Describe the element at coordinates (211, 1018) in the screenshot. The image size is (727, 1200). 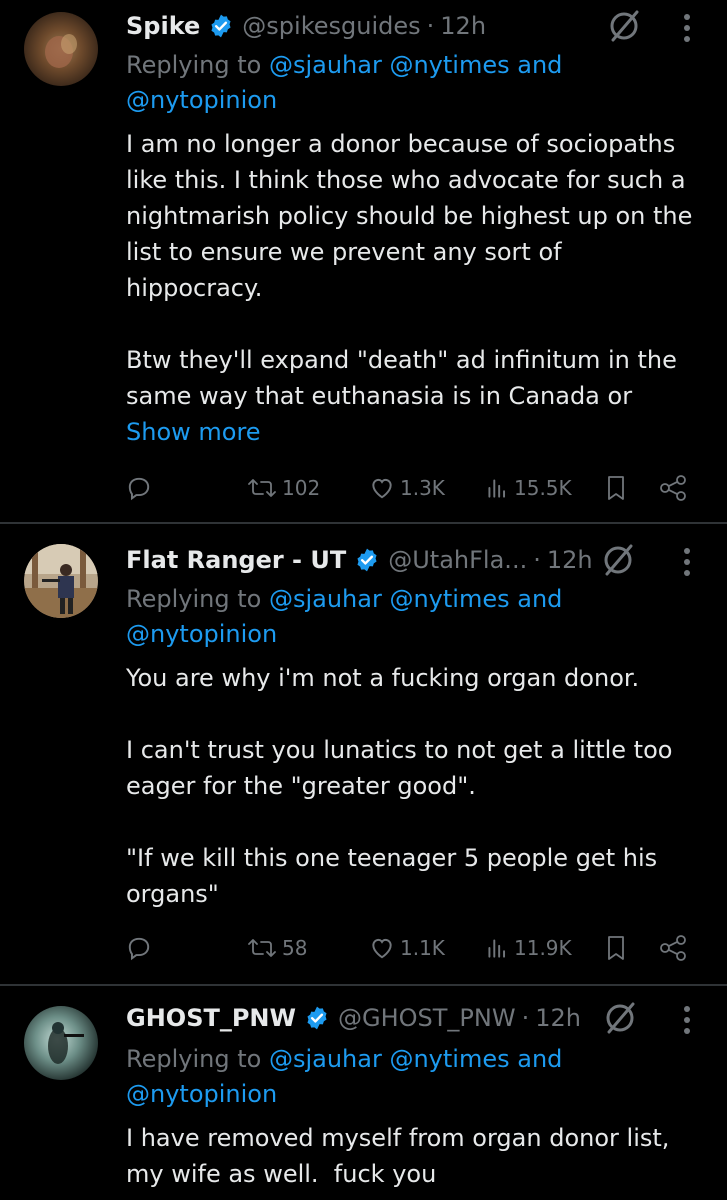
I see `display-name: GHOST_PNW` at that location.